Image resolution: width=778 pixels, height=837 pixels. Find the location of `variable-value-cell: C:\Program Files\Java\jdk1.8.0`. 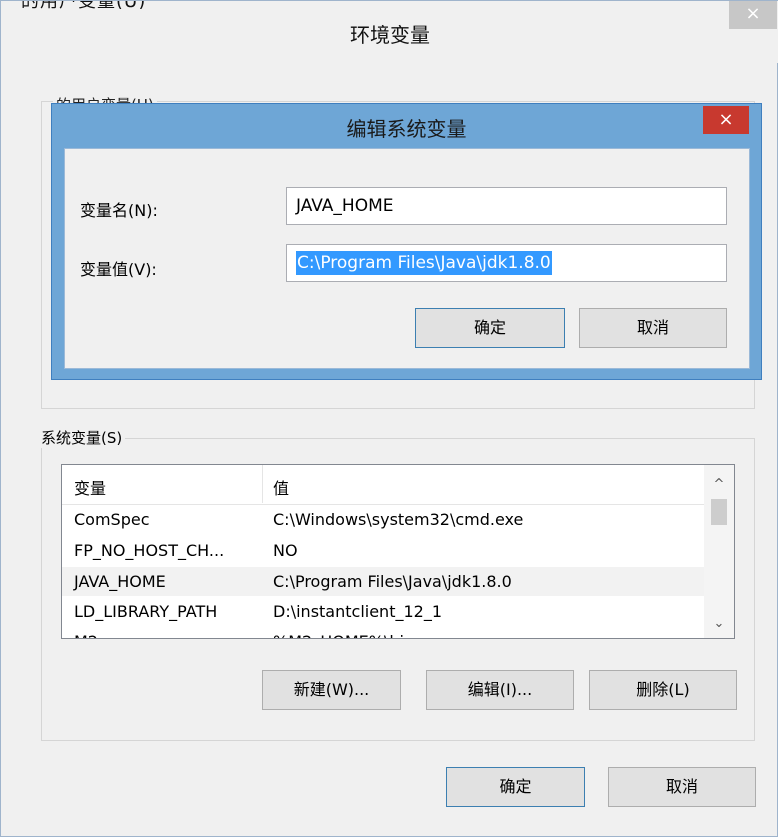

variable-value-cell: C:\Program Files\Java\jdk1.8.0 is located at coordinates (392, 581).